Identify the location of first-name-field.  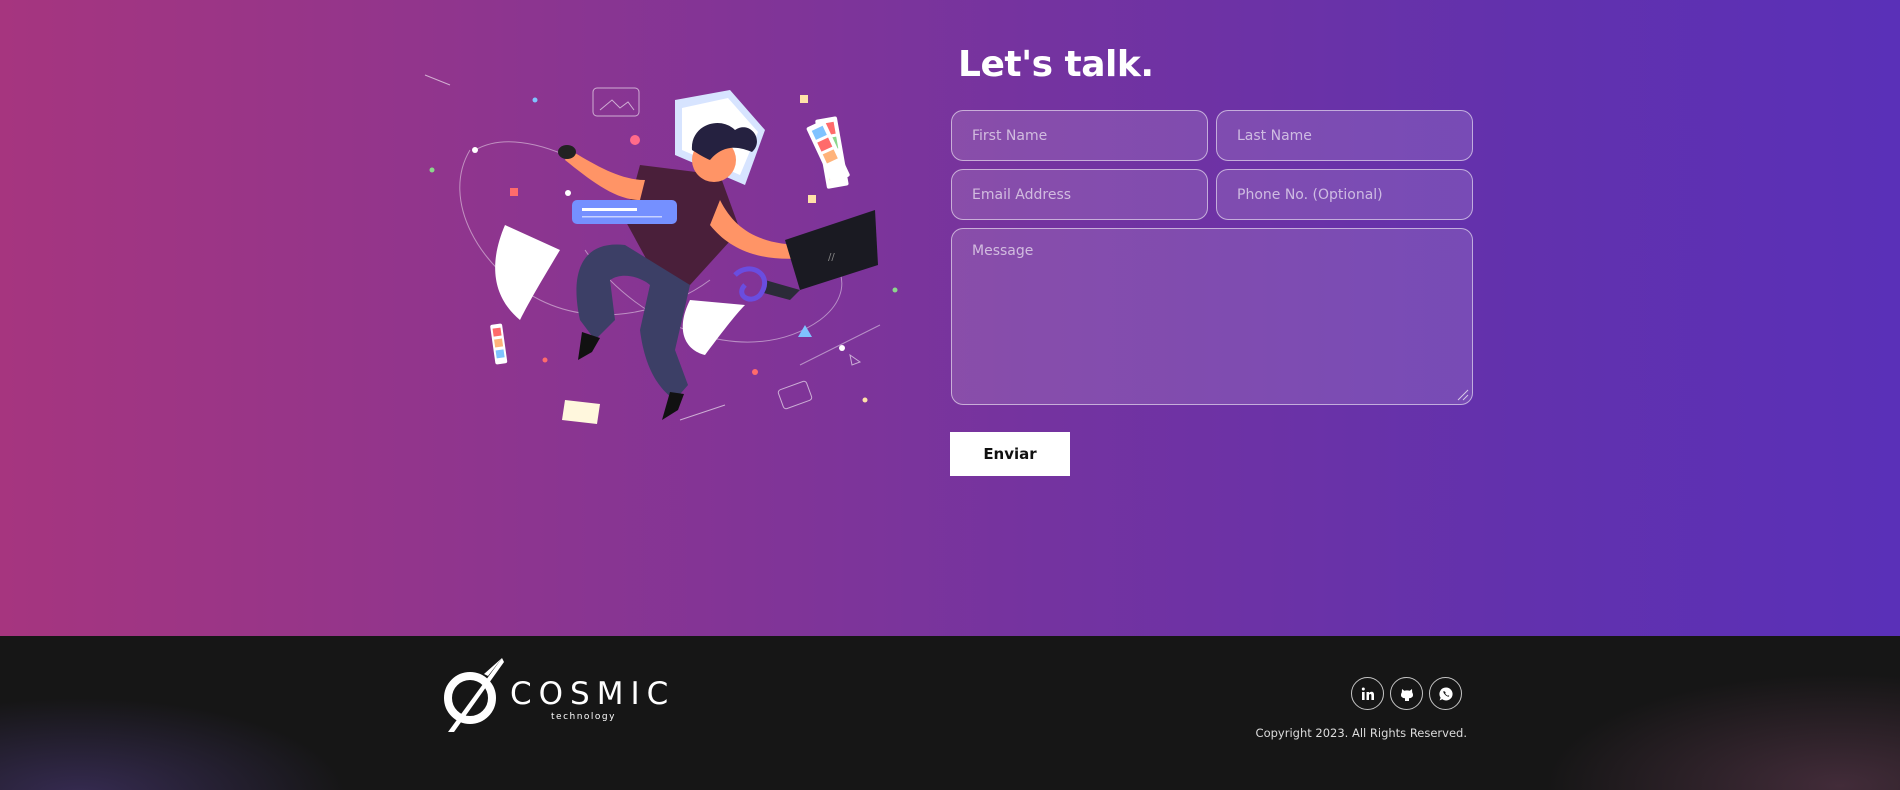
(1079, 135).